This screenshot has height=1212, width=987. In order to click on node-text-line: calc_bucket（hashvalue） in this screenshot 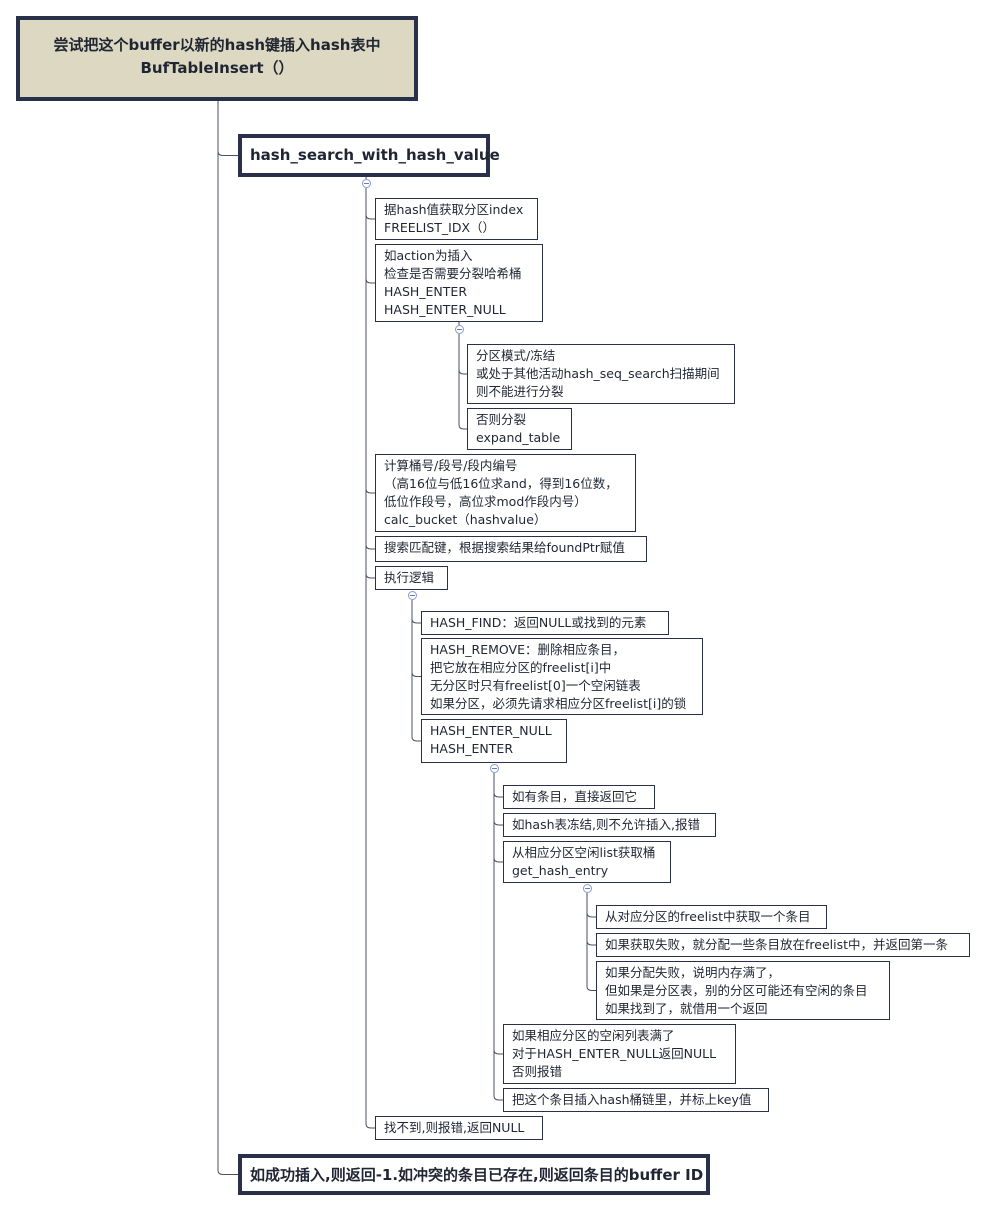, I will do `click(465, 519)`.